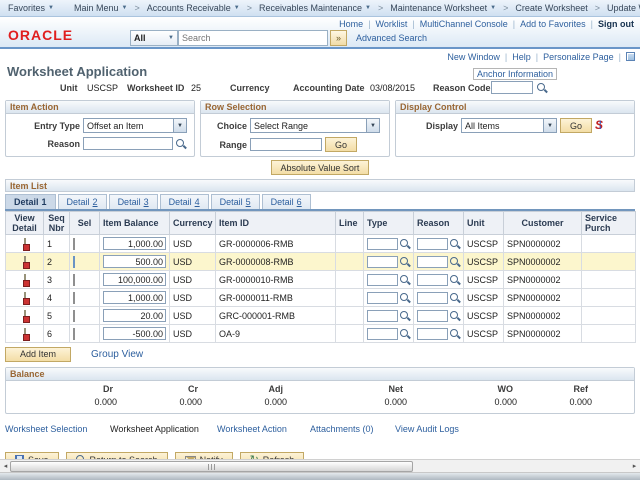 The height and width of the screenshot is (480, 640). Describe the element at coordinates (352, 429) in the screenshot. I see `attachments-link: Attachments (0)` at that location.